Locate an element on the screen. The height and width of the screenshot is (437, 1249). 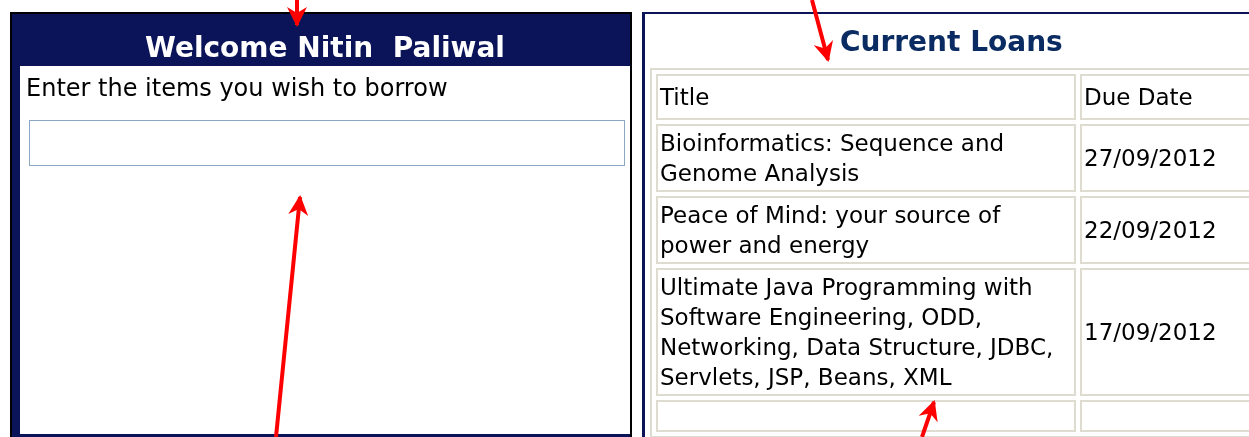
table-cell: Bioinformatics: Sequence and Genome Analysis is located at coordinates (866, 158).